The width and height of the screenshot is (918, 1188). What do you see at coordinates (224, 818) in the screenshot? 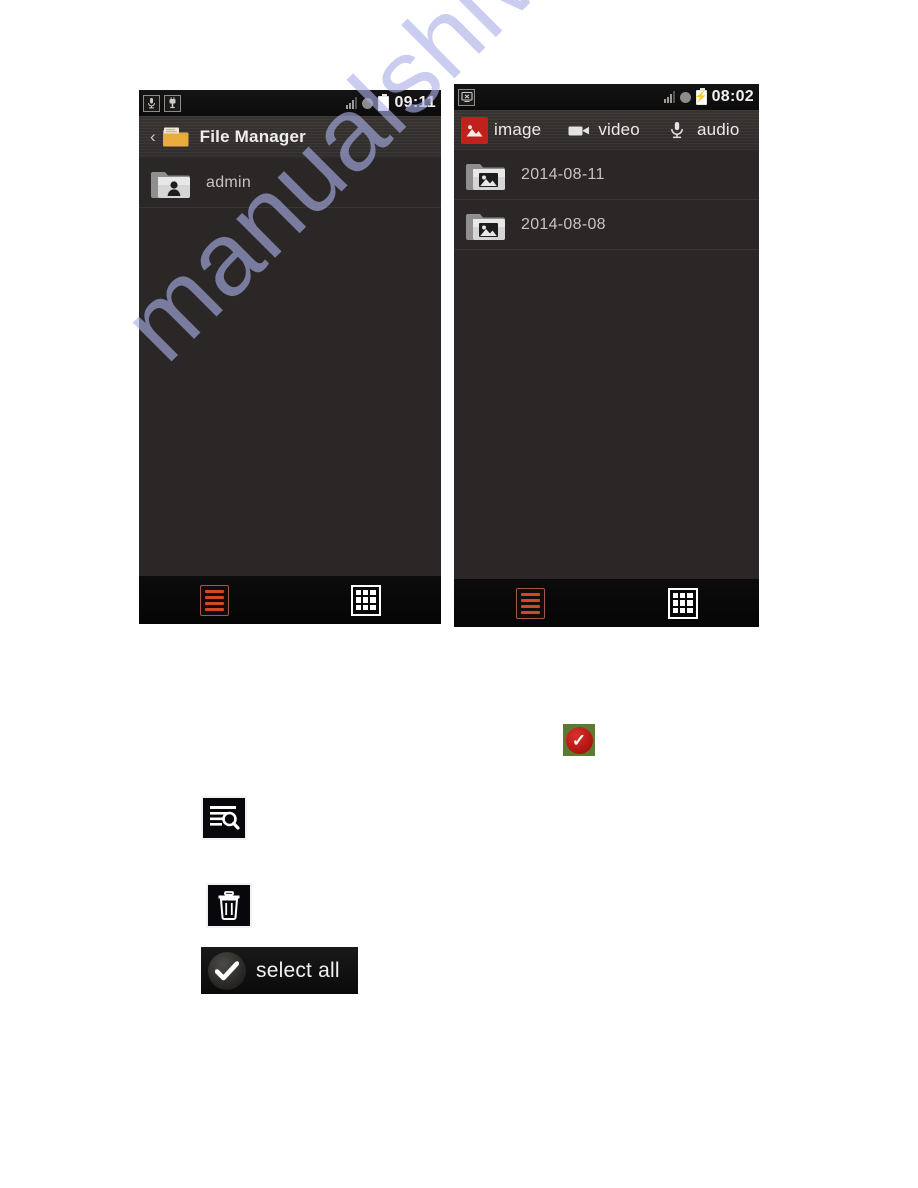
I see `search-list-icon` at bounding box center [224, 818].